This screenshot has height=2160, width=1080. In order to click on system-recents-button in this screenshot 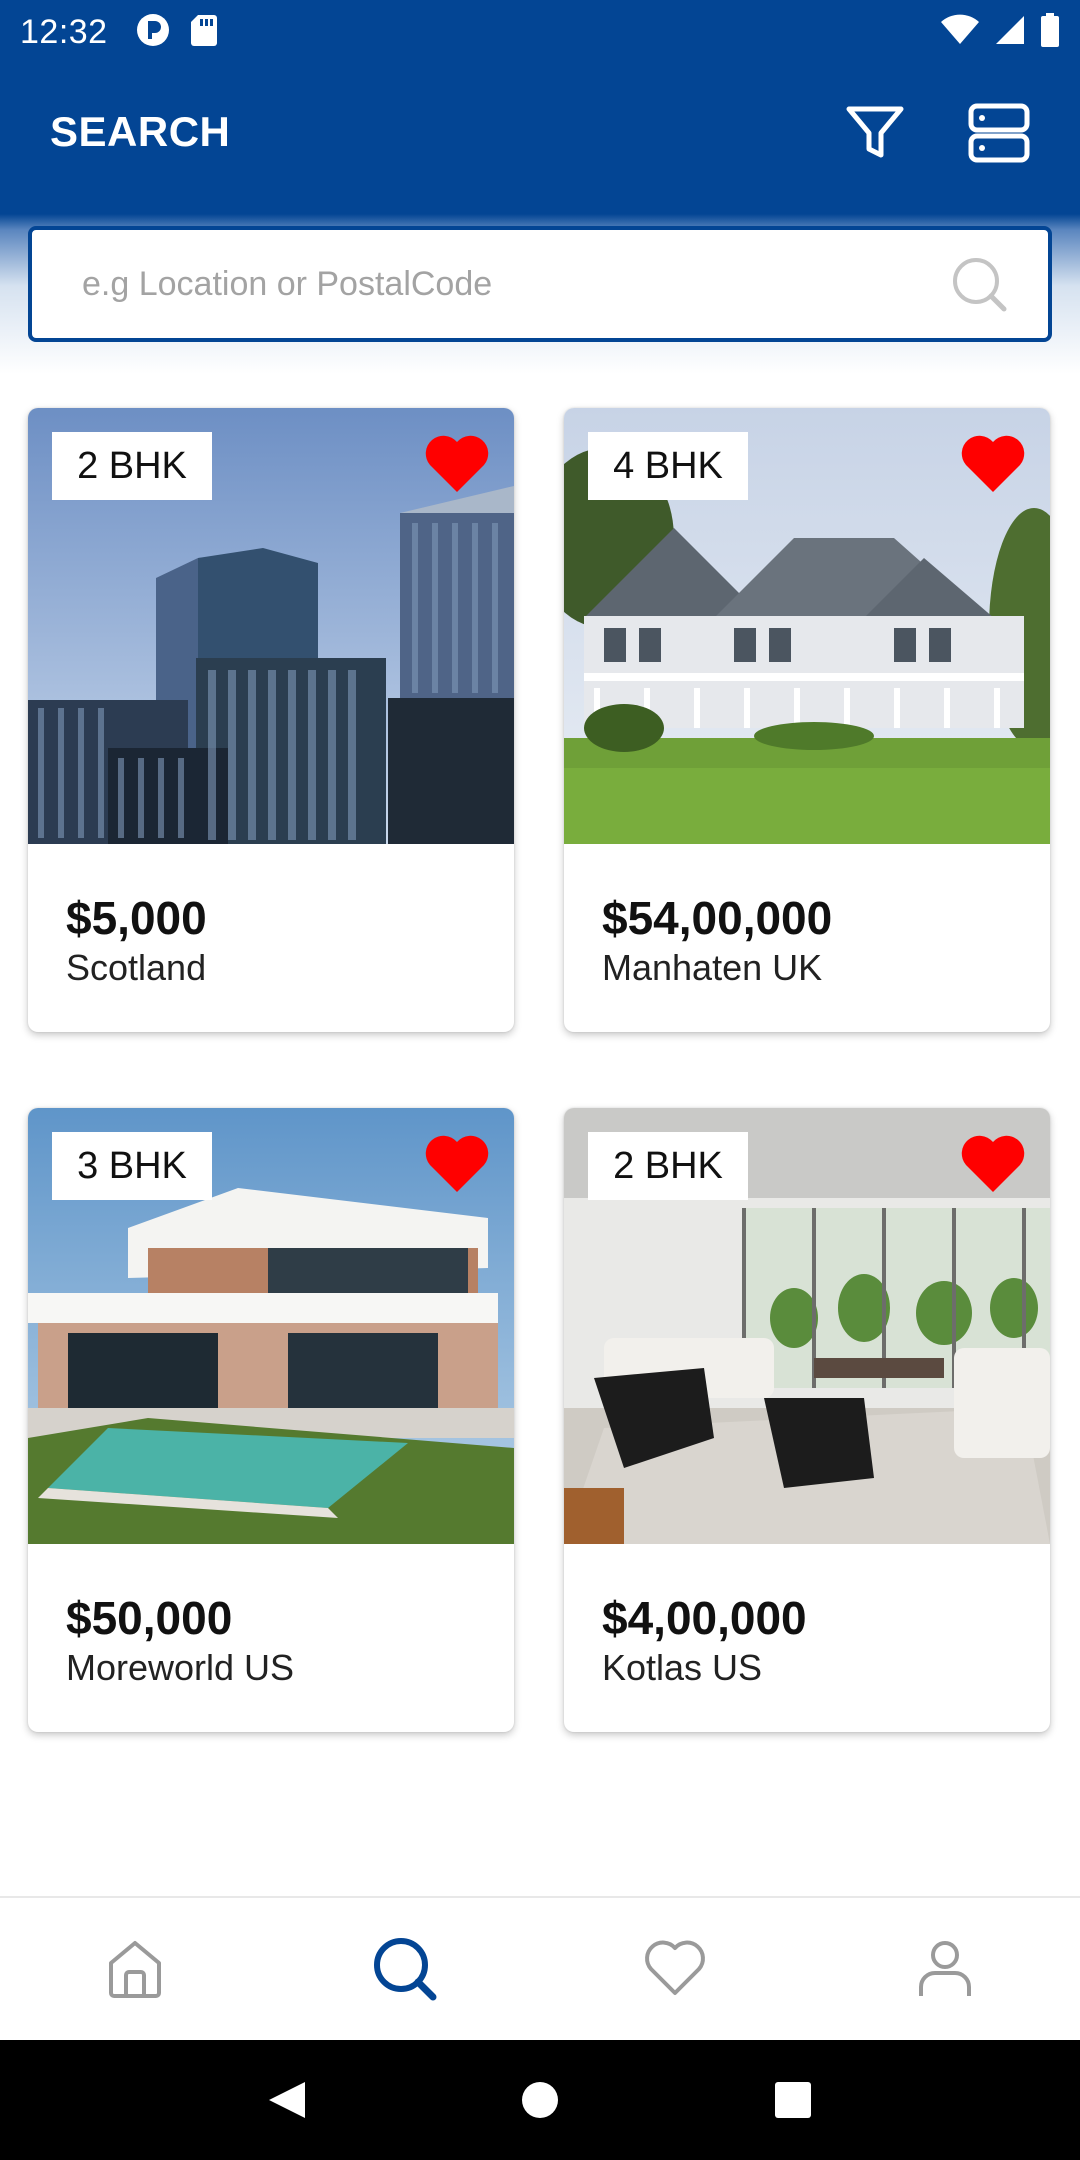, I will do `click(793, 2100)`.